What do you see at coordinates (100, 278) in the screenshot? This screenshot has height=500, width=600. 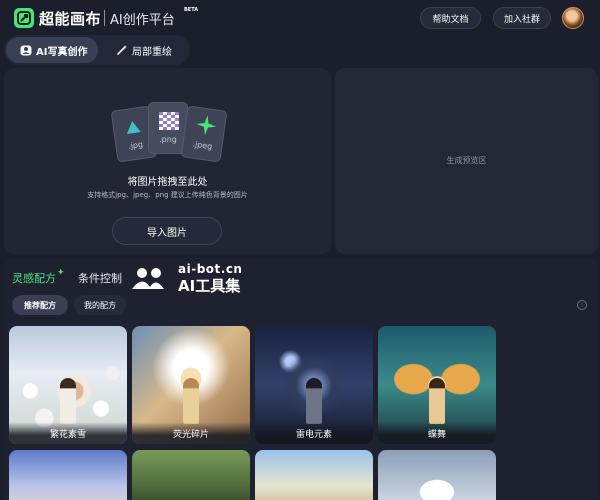 I see `tab-condition-control: 条件控制` at bounding box center [100, 278].